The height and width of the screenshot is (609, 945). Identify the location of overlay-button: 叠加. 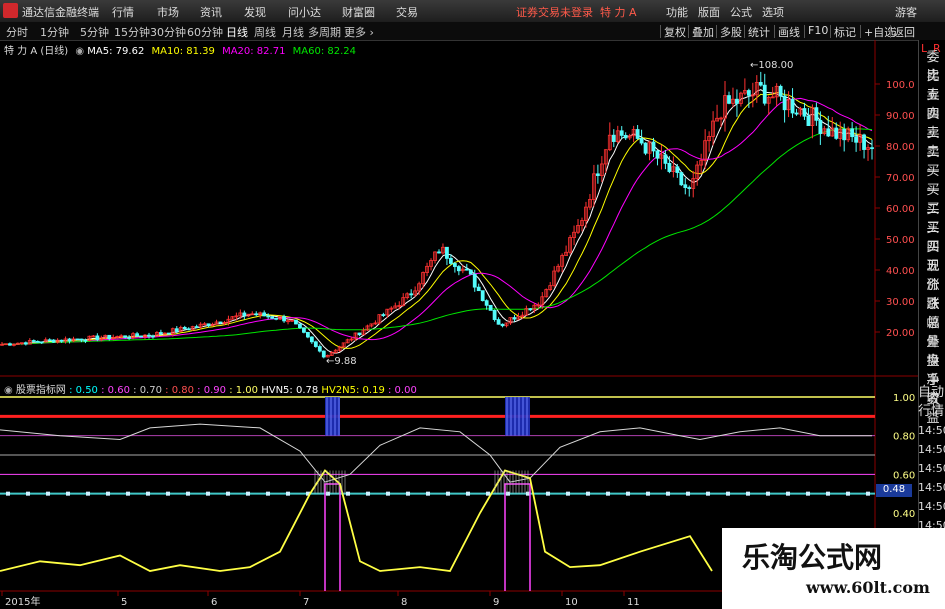
(703, 32).